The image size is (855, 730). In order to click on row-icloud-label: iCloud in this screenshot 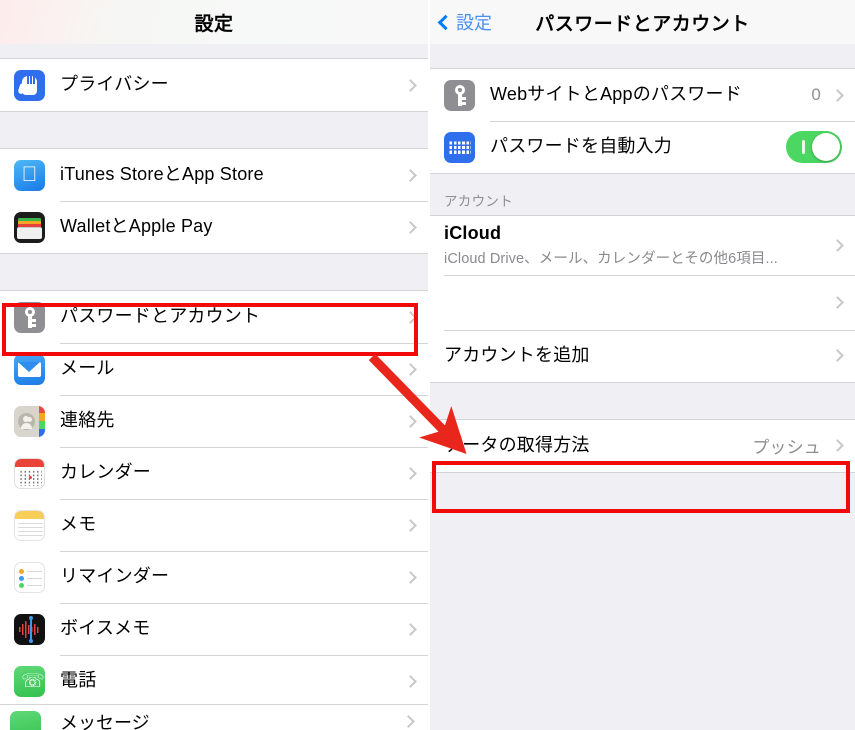, I will do `click(473, 233)`.